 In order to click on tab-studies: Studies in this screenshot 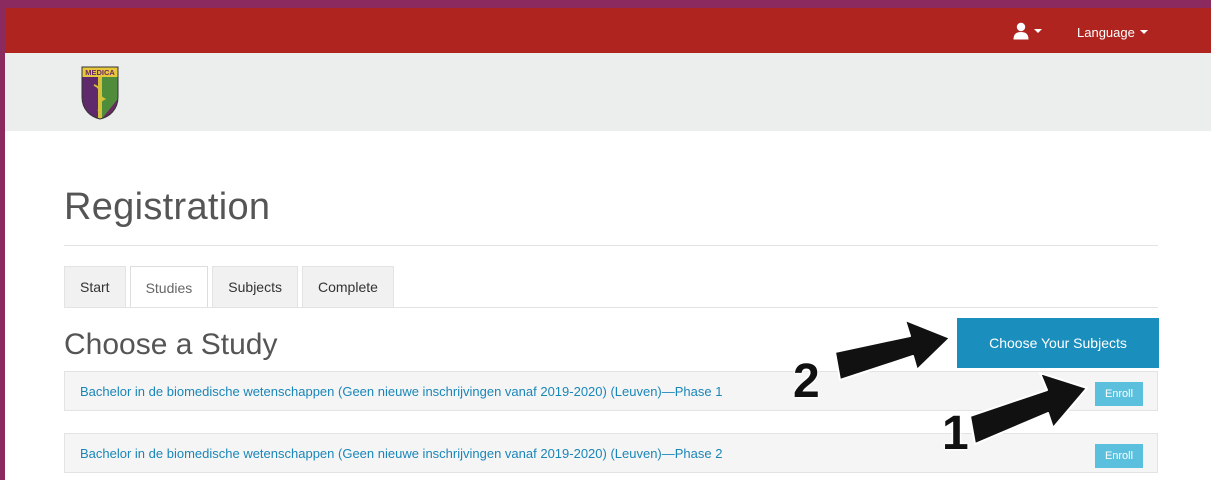, I will do `click(169, 287)`.